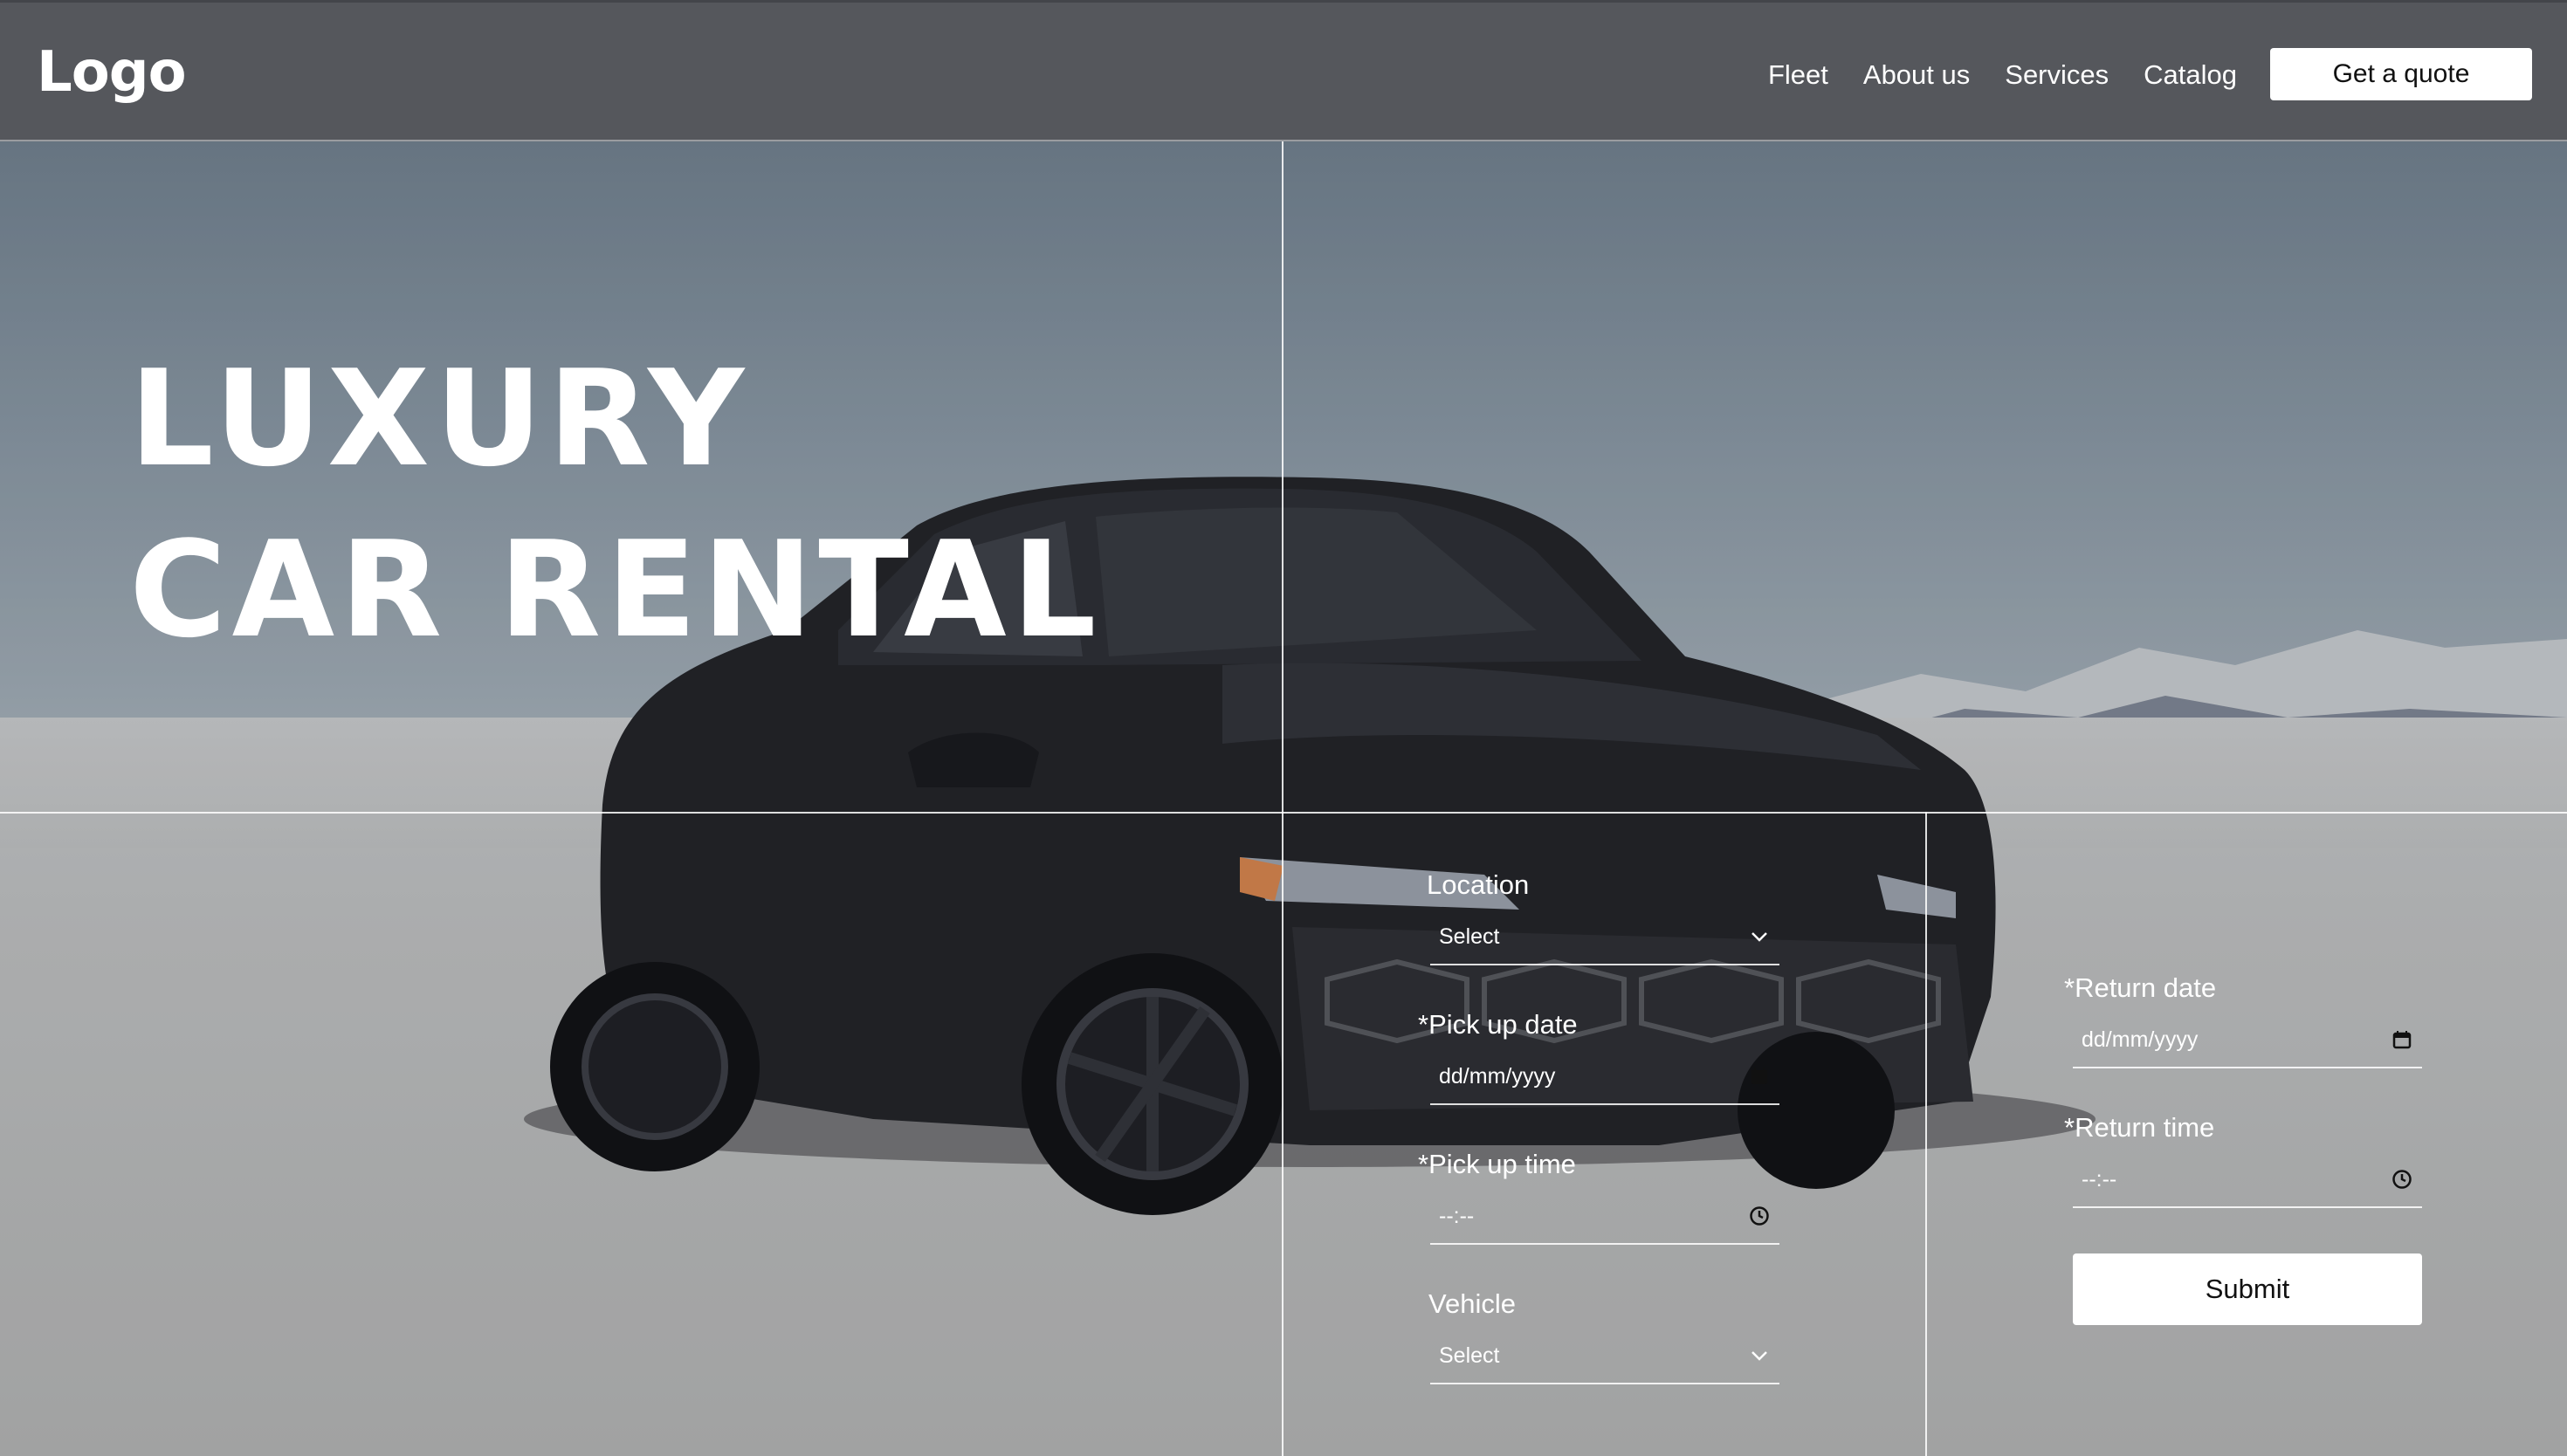  What do you see at coordinates (1457, 1215) in the screenshot?
I see `pickup-time-value: --:--` at bounding box center [1457, 1215].